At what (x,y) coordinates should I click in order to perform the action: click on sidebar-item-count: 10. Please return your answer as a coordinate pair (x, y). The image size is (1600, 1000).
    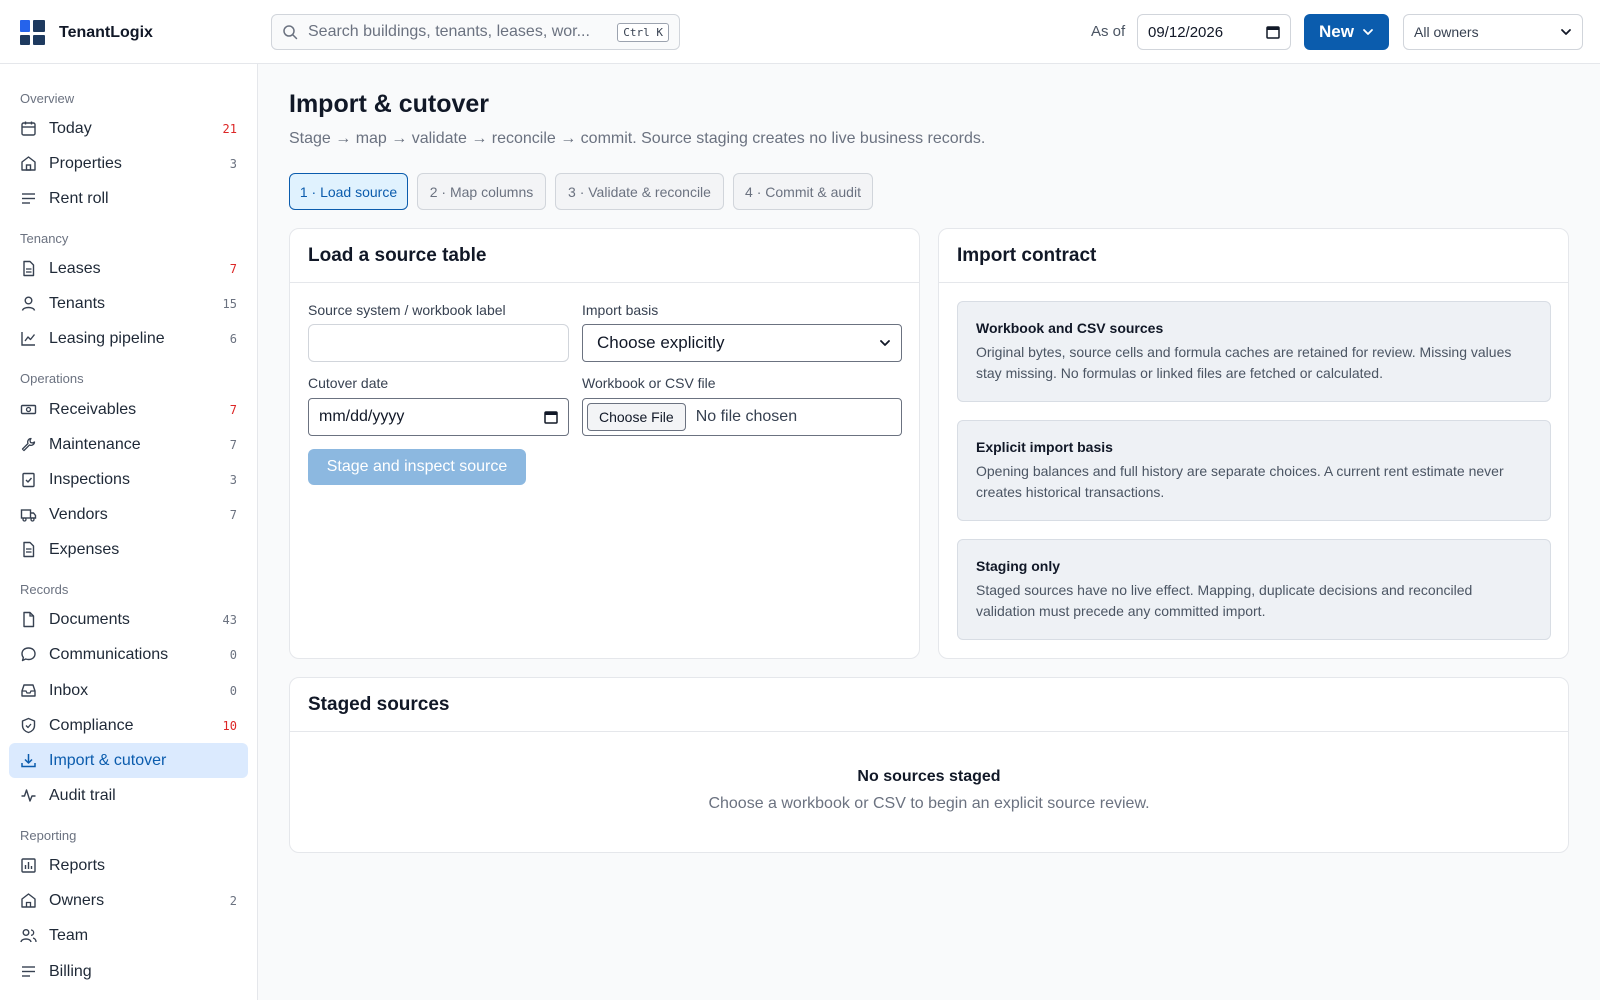
    Looking at the image, I should click on (229, 725).